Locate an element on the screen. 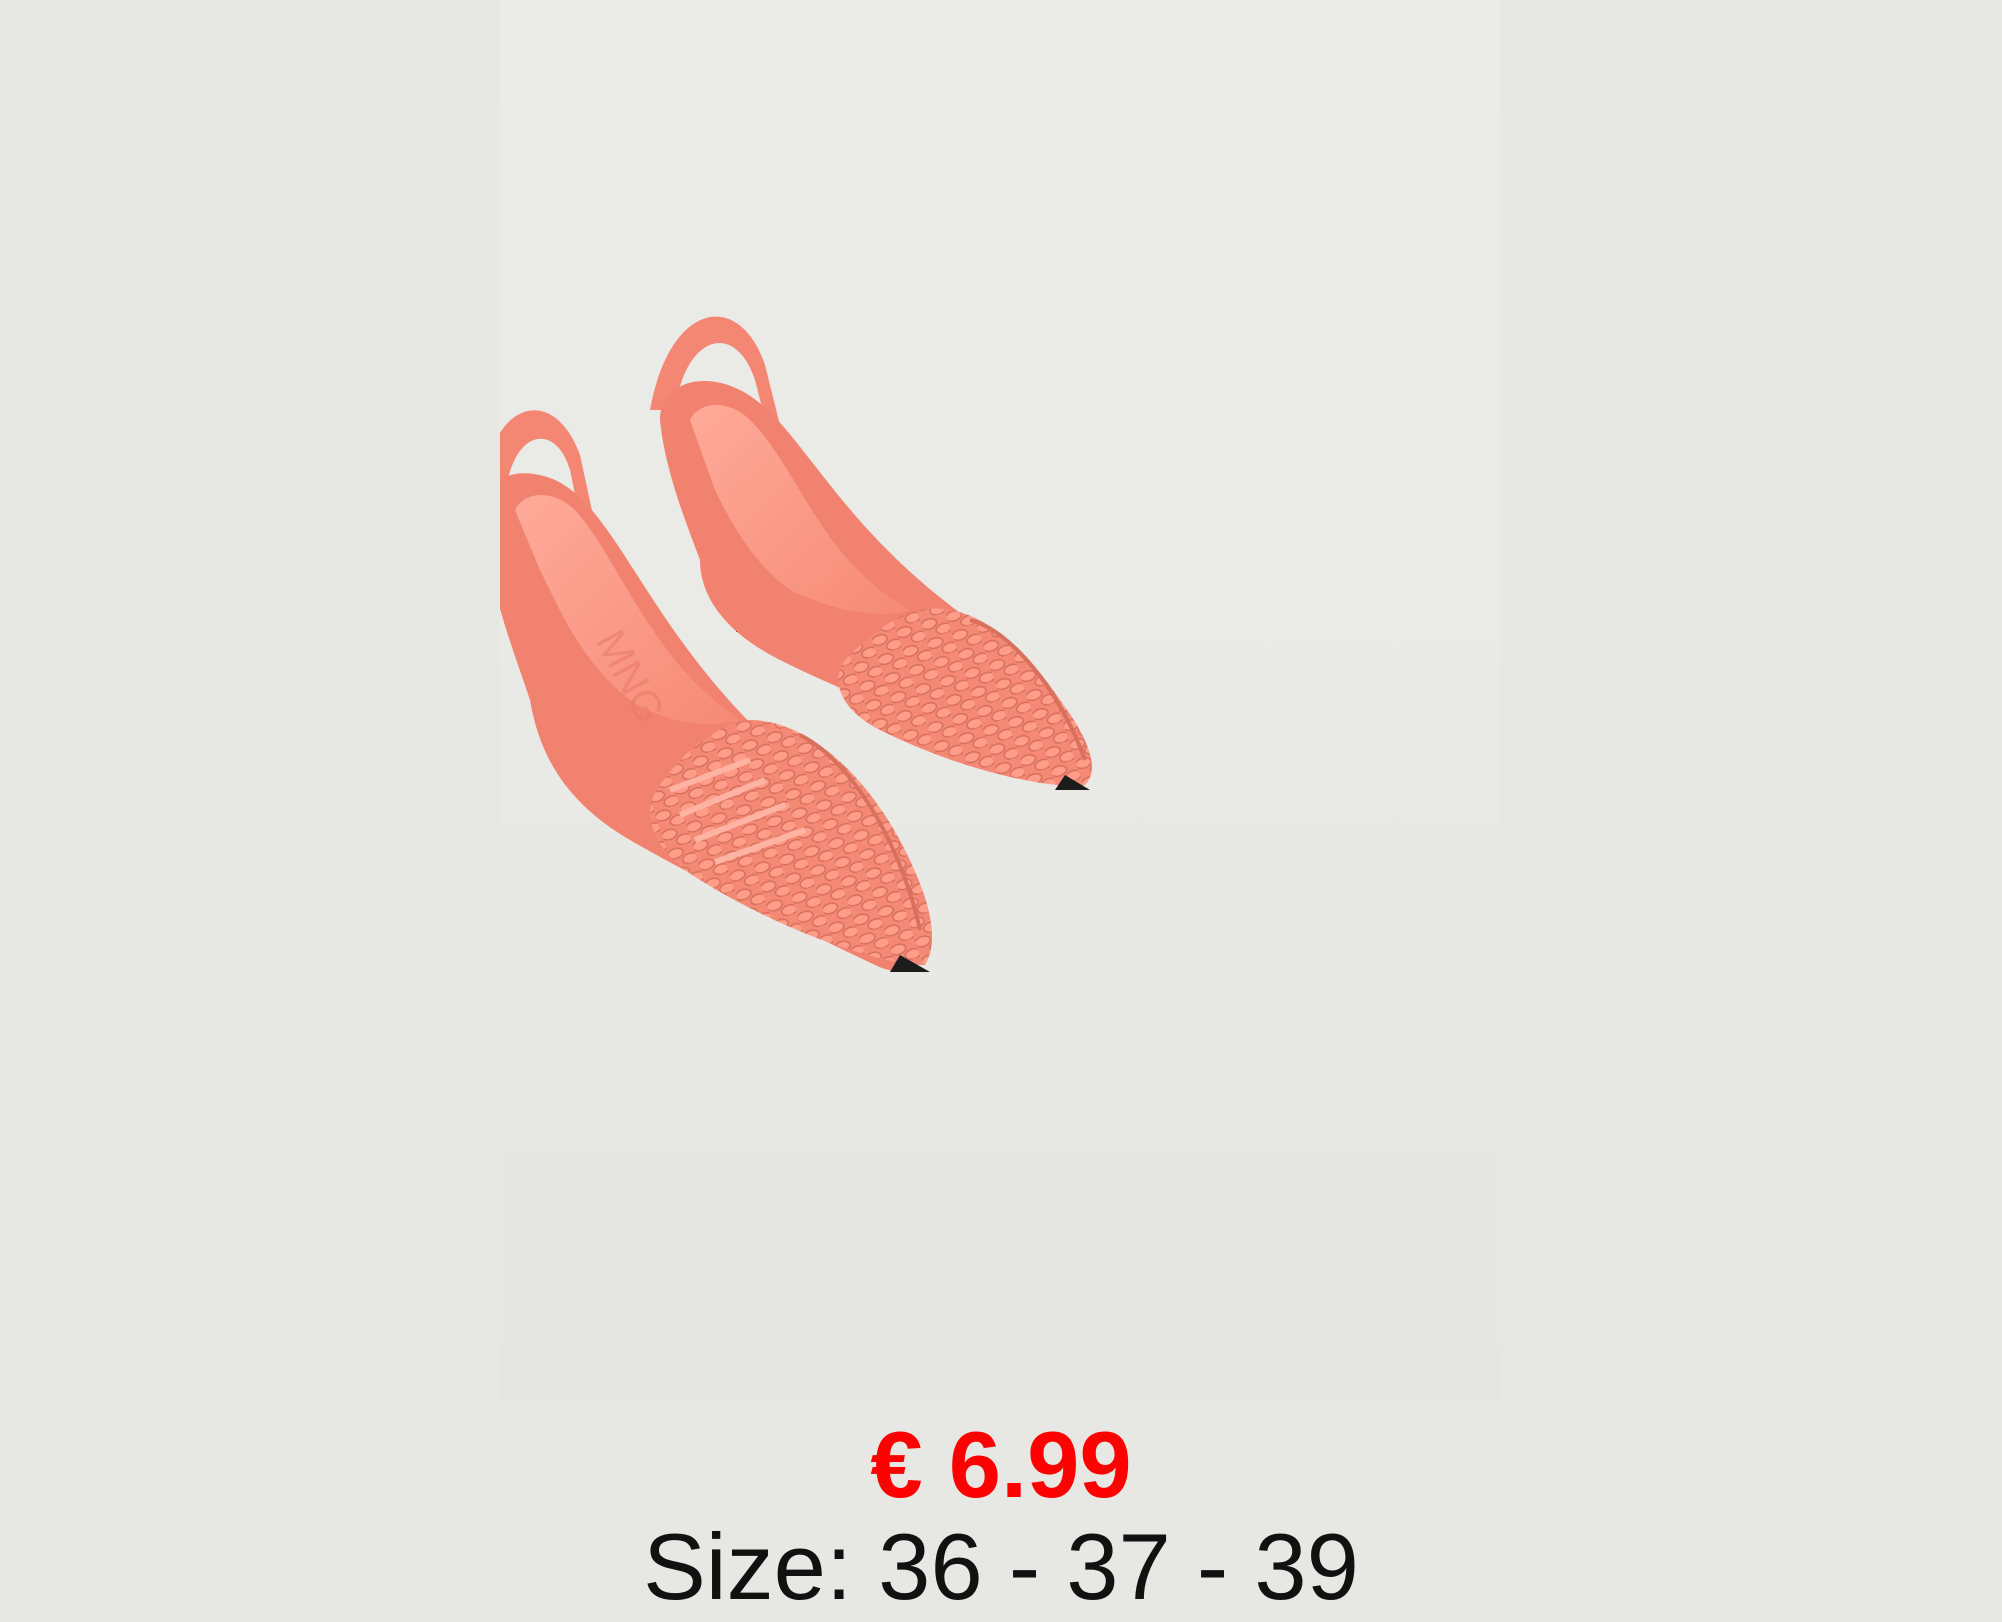 Image resolution: width=2002 pixels, height=1622 pixels. price-label: € 6.99 is located at coordinates (1001, 1464).